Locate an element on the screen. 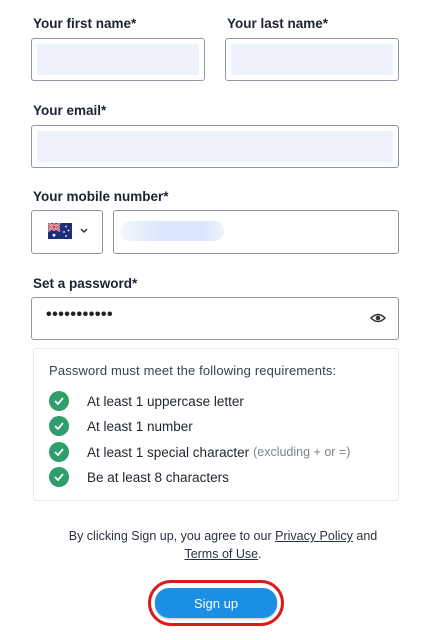  consent-prefix: By clicking Sign up, you agree to our is located at coordinates (172, 536).